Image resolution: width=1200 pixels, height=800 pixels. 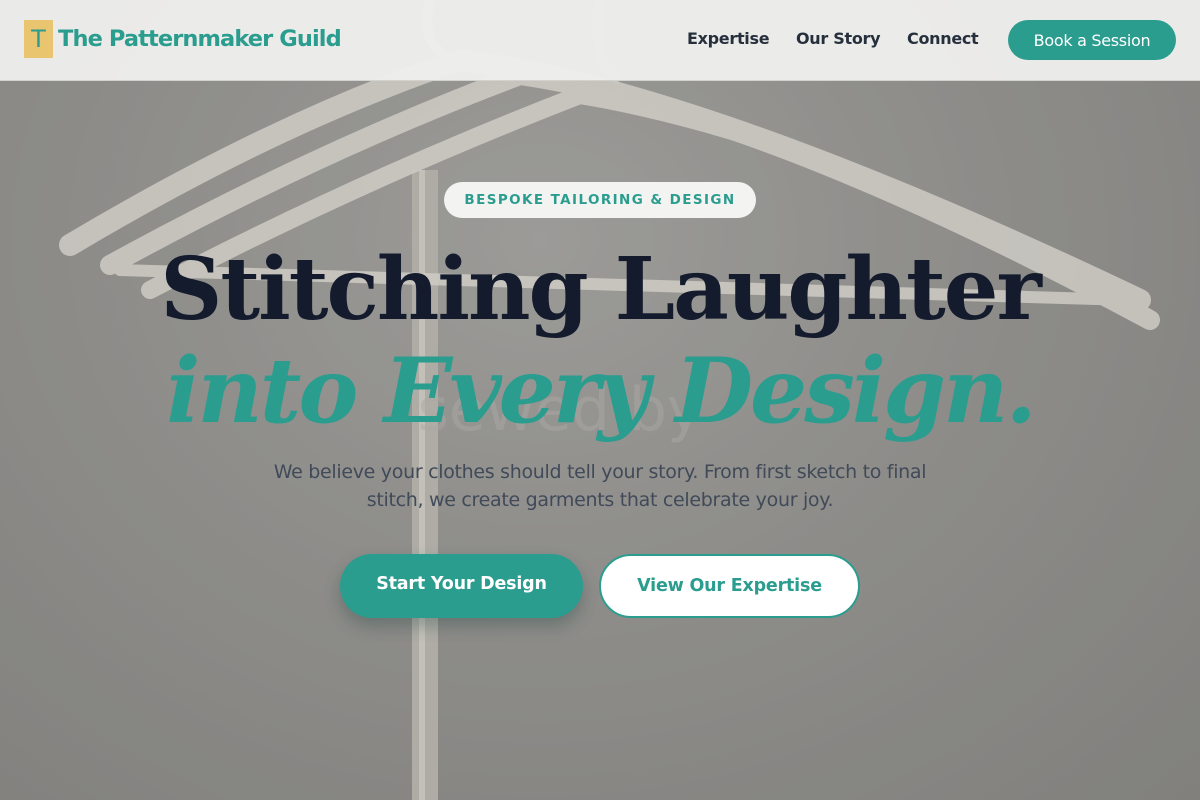 I want to click on brand-name: The Patternmaker Guild, so click(x=200, y=39).